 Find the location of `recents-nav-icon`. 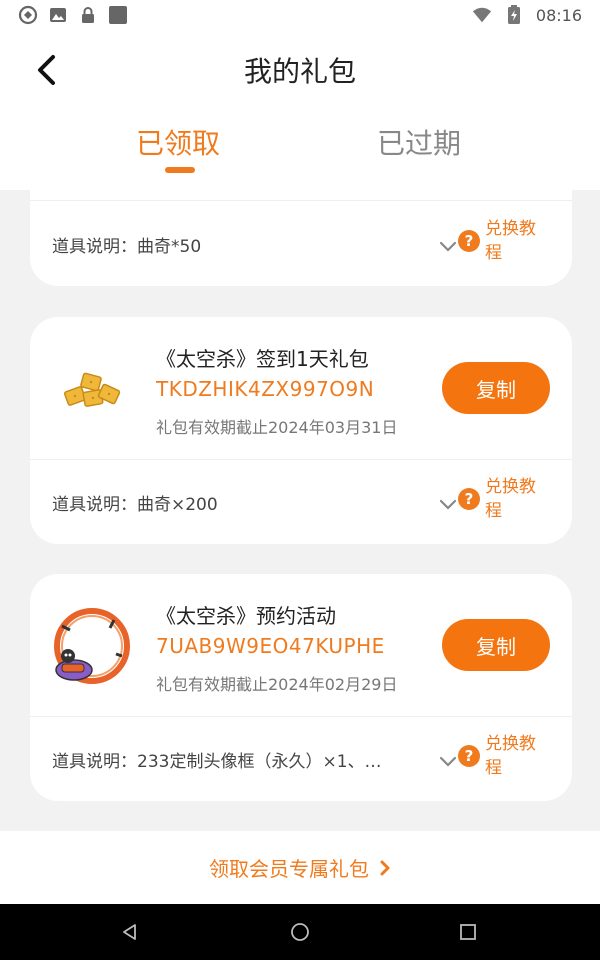

recents-nav-icon is located at coordinates (468, 932).